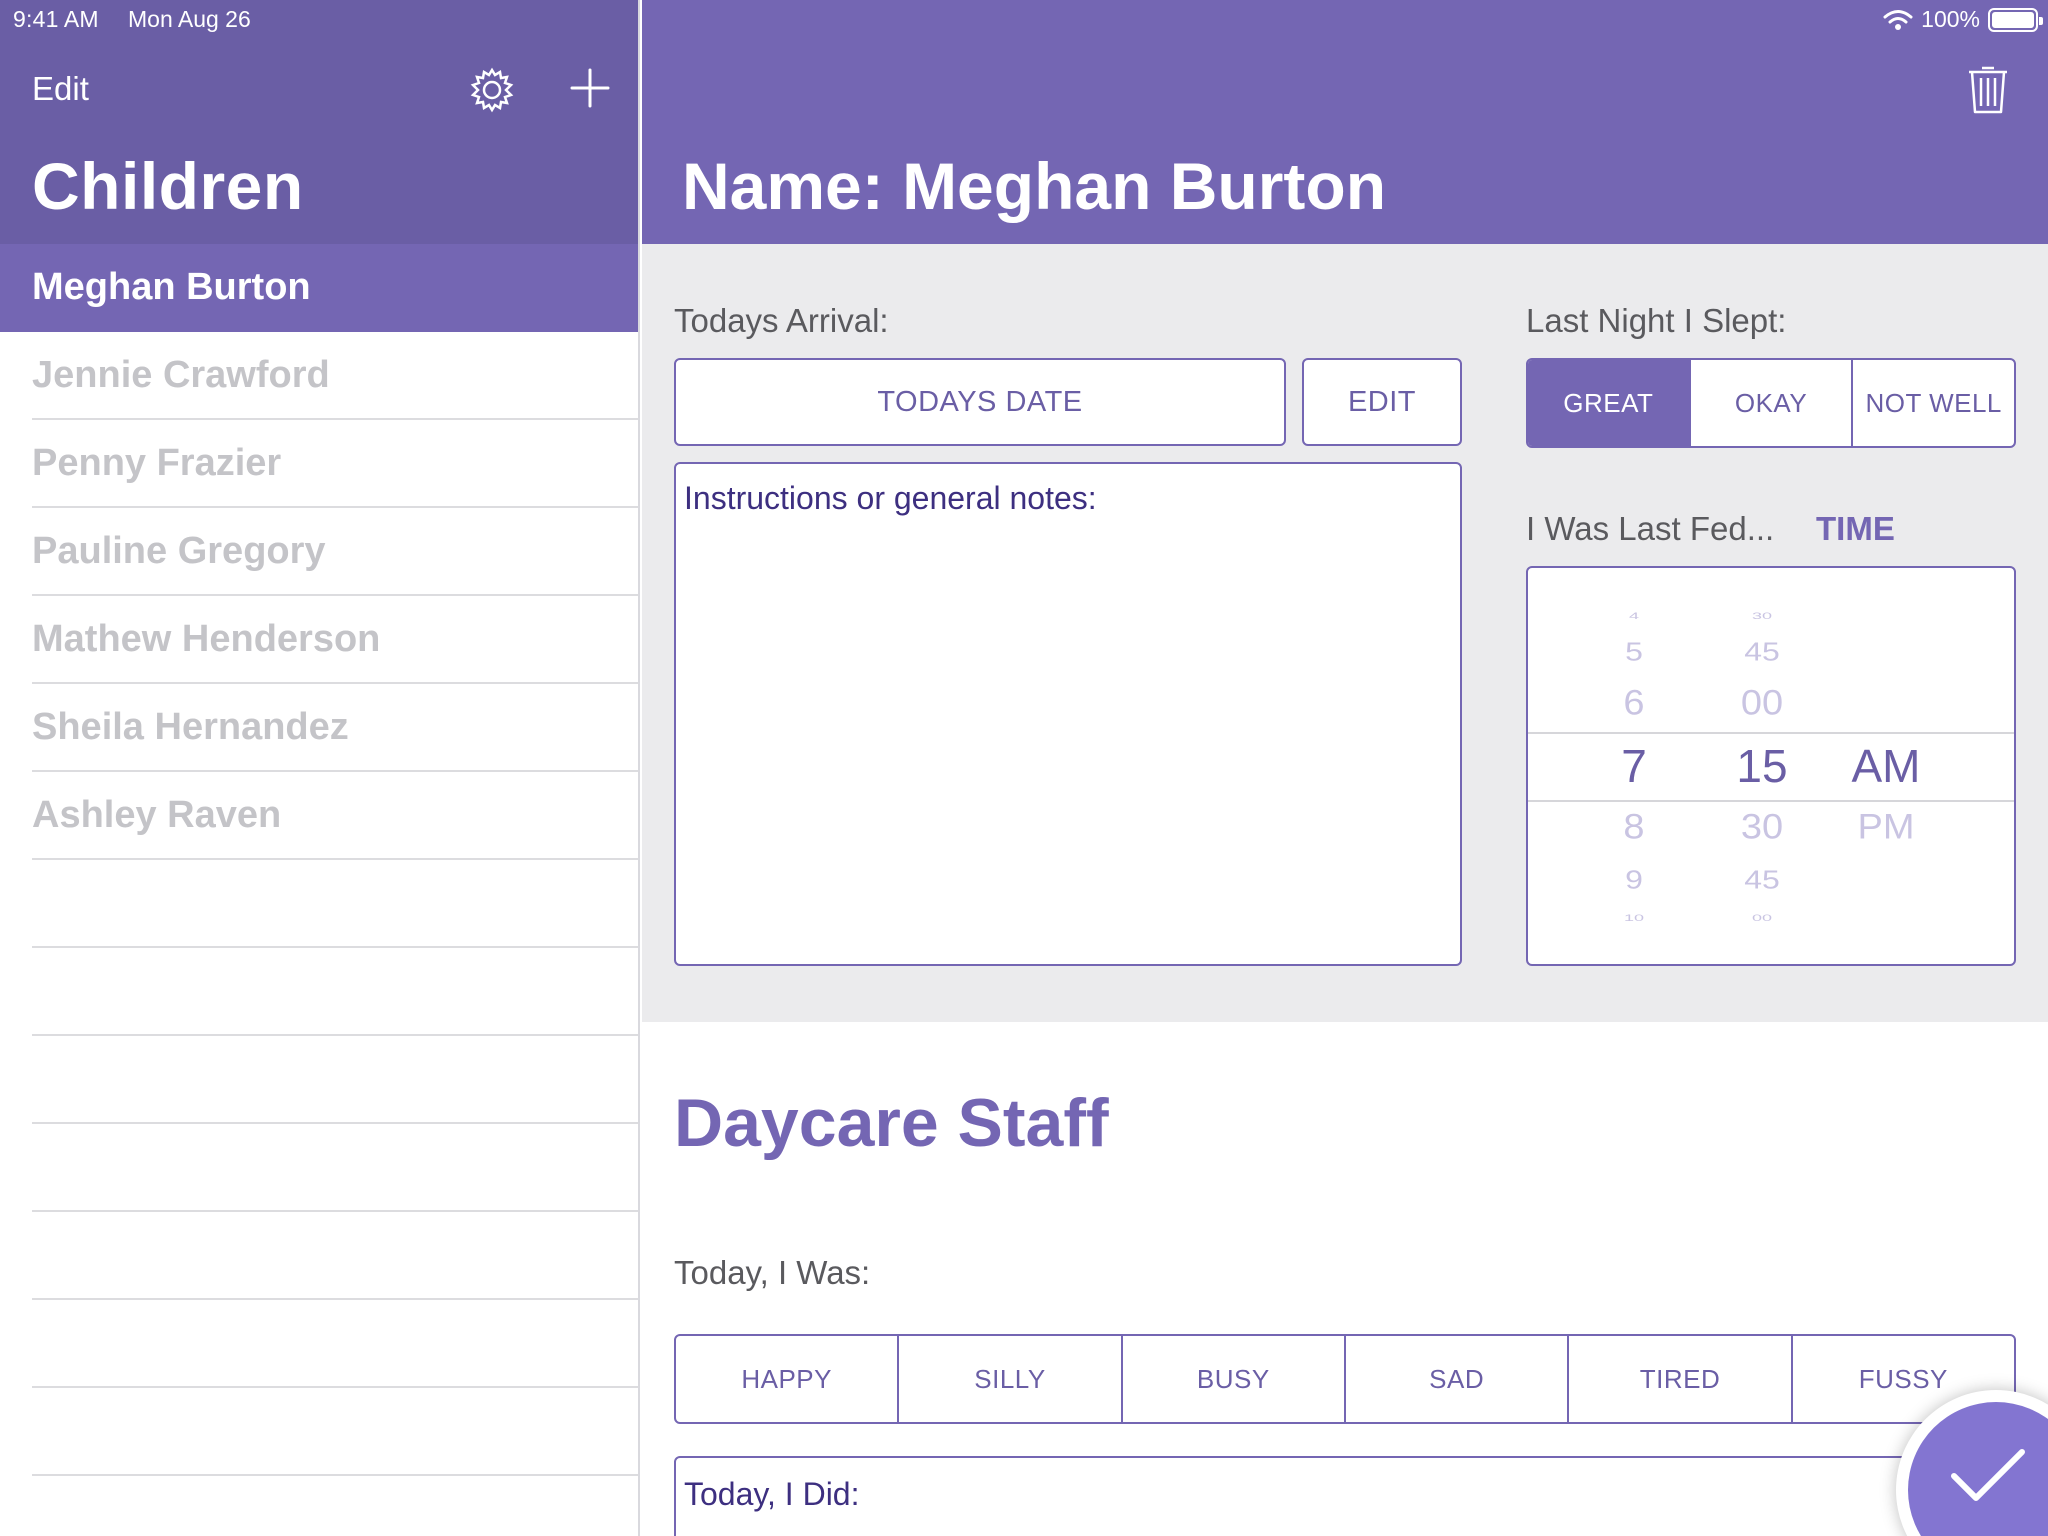 The width and height of the screenshot is (2048, 1536). Describe the element at coordinates (1932, 403) in the screenshot. I see `sleep-option-not-well: NOT WELL` at that location.